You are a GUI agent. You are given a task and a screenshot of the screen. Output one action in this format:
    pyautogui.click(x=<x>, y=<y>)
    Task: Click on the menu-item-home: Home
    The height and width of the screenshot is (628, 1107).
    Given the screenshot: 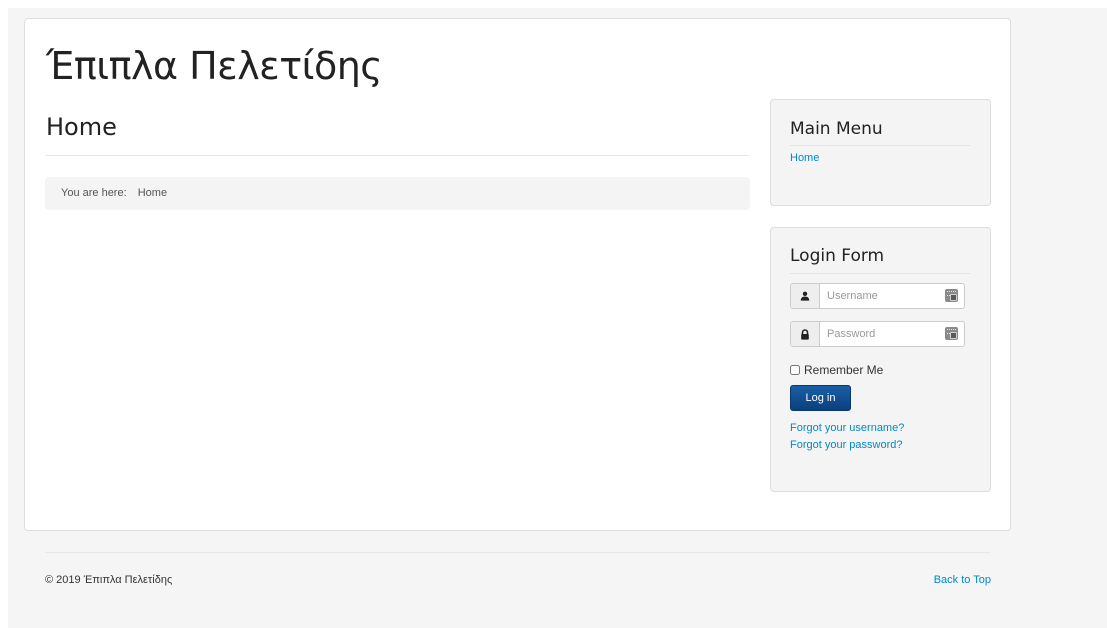 What is the action you would take?
    pyautogui.click(x=804, y=158)
    